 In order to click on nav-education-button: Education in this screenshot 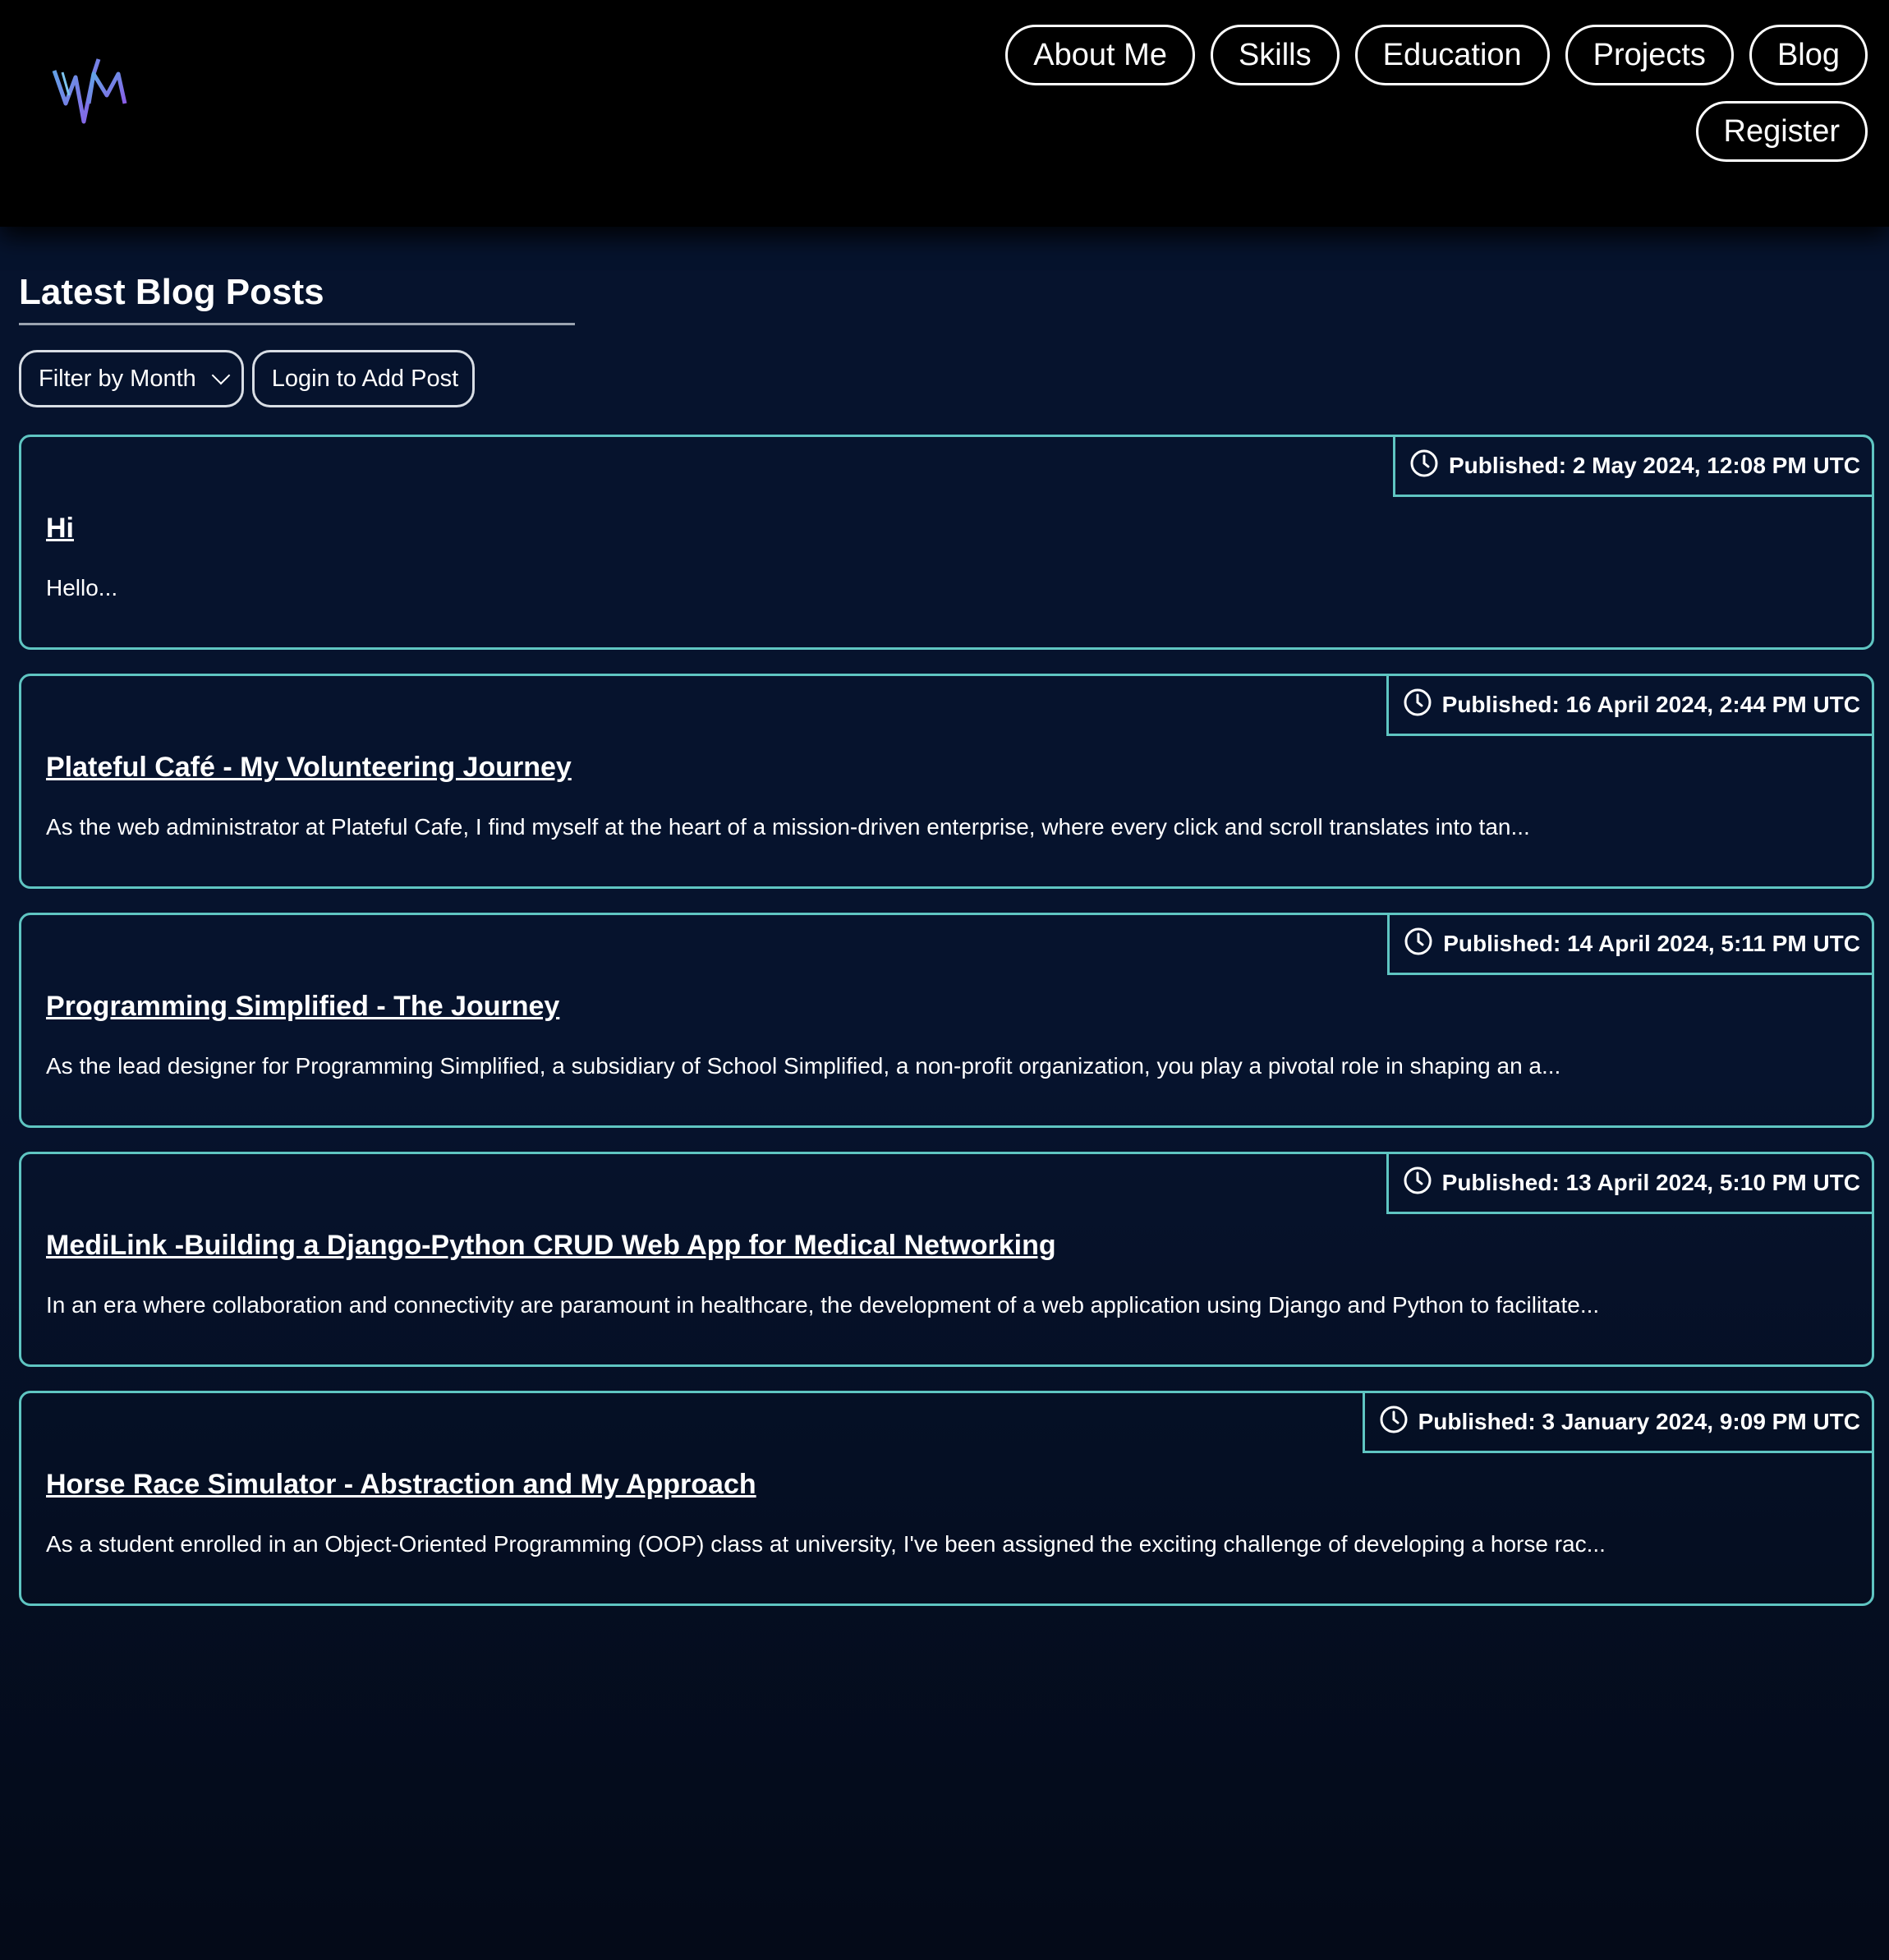, I will do `click(1452, 55)`.